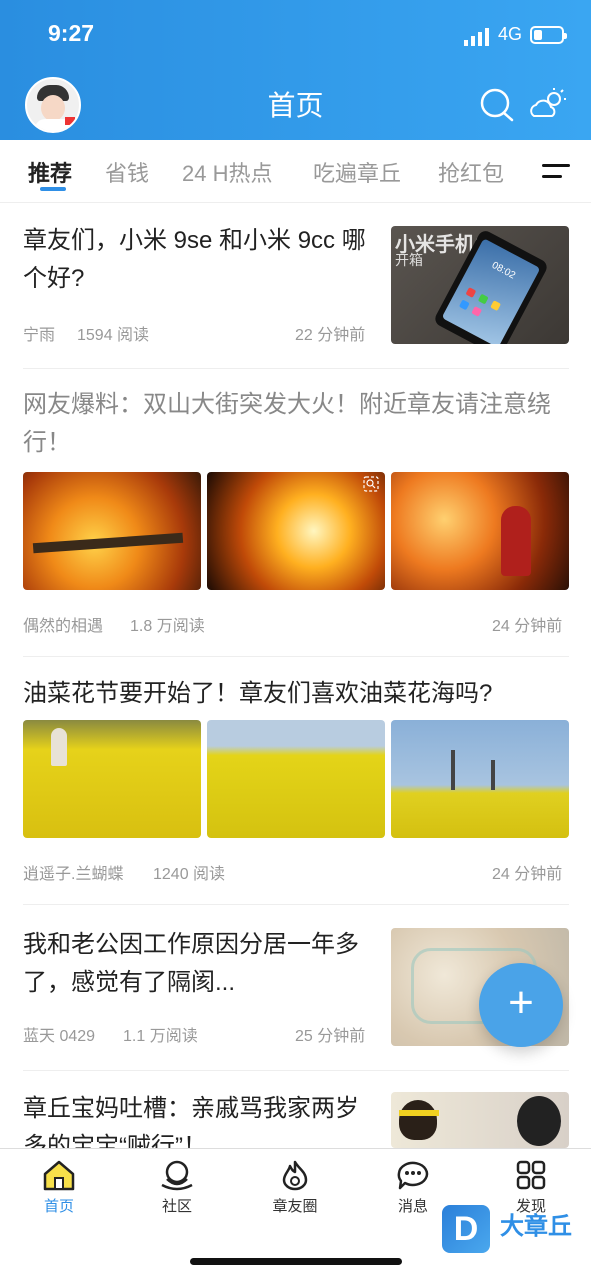 The image size is (591, 1281). What do you see at coordinates (227, 172) in the screenshot?
I see `tab-24h-hot: 24 H热点` at bounding box center [227, 172].